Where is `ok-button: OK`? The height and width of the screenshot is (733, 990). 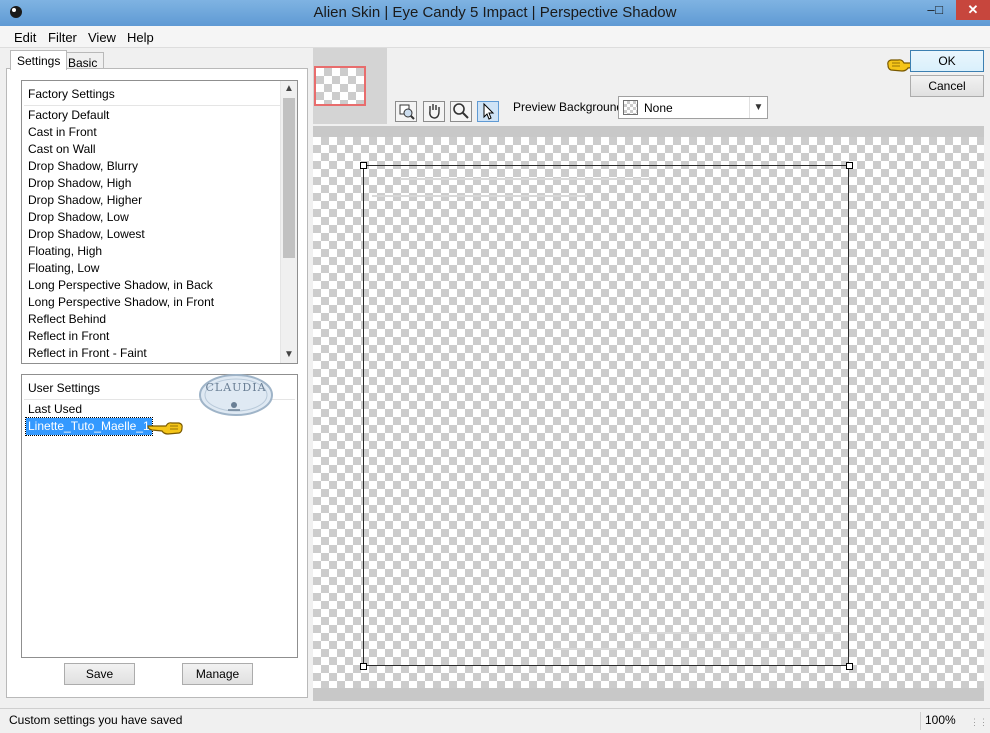
ok-button: OK is located at coordinates (947, 61).